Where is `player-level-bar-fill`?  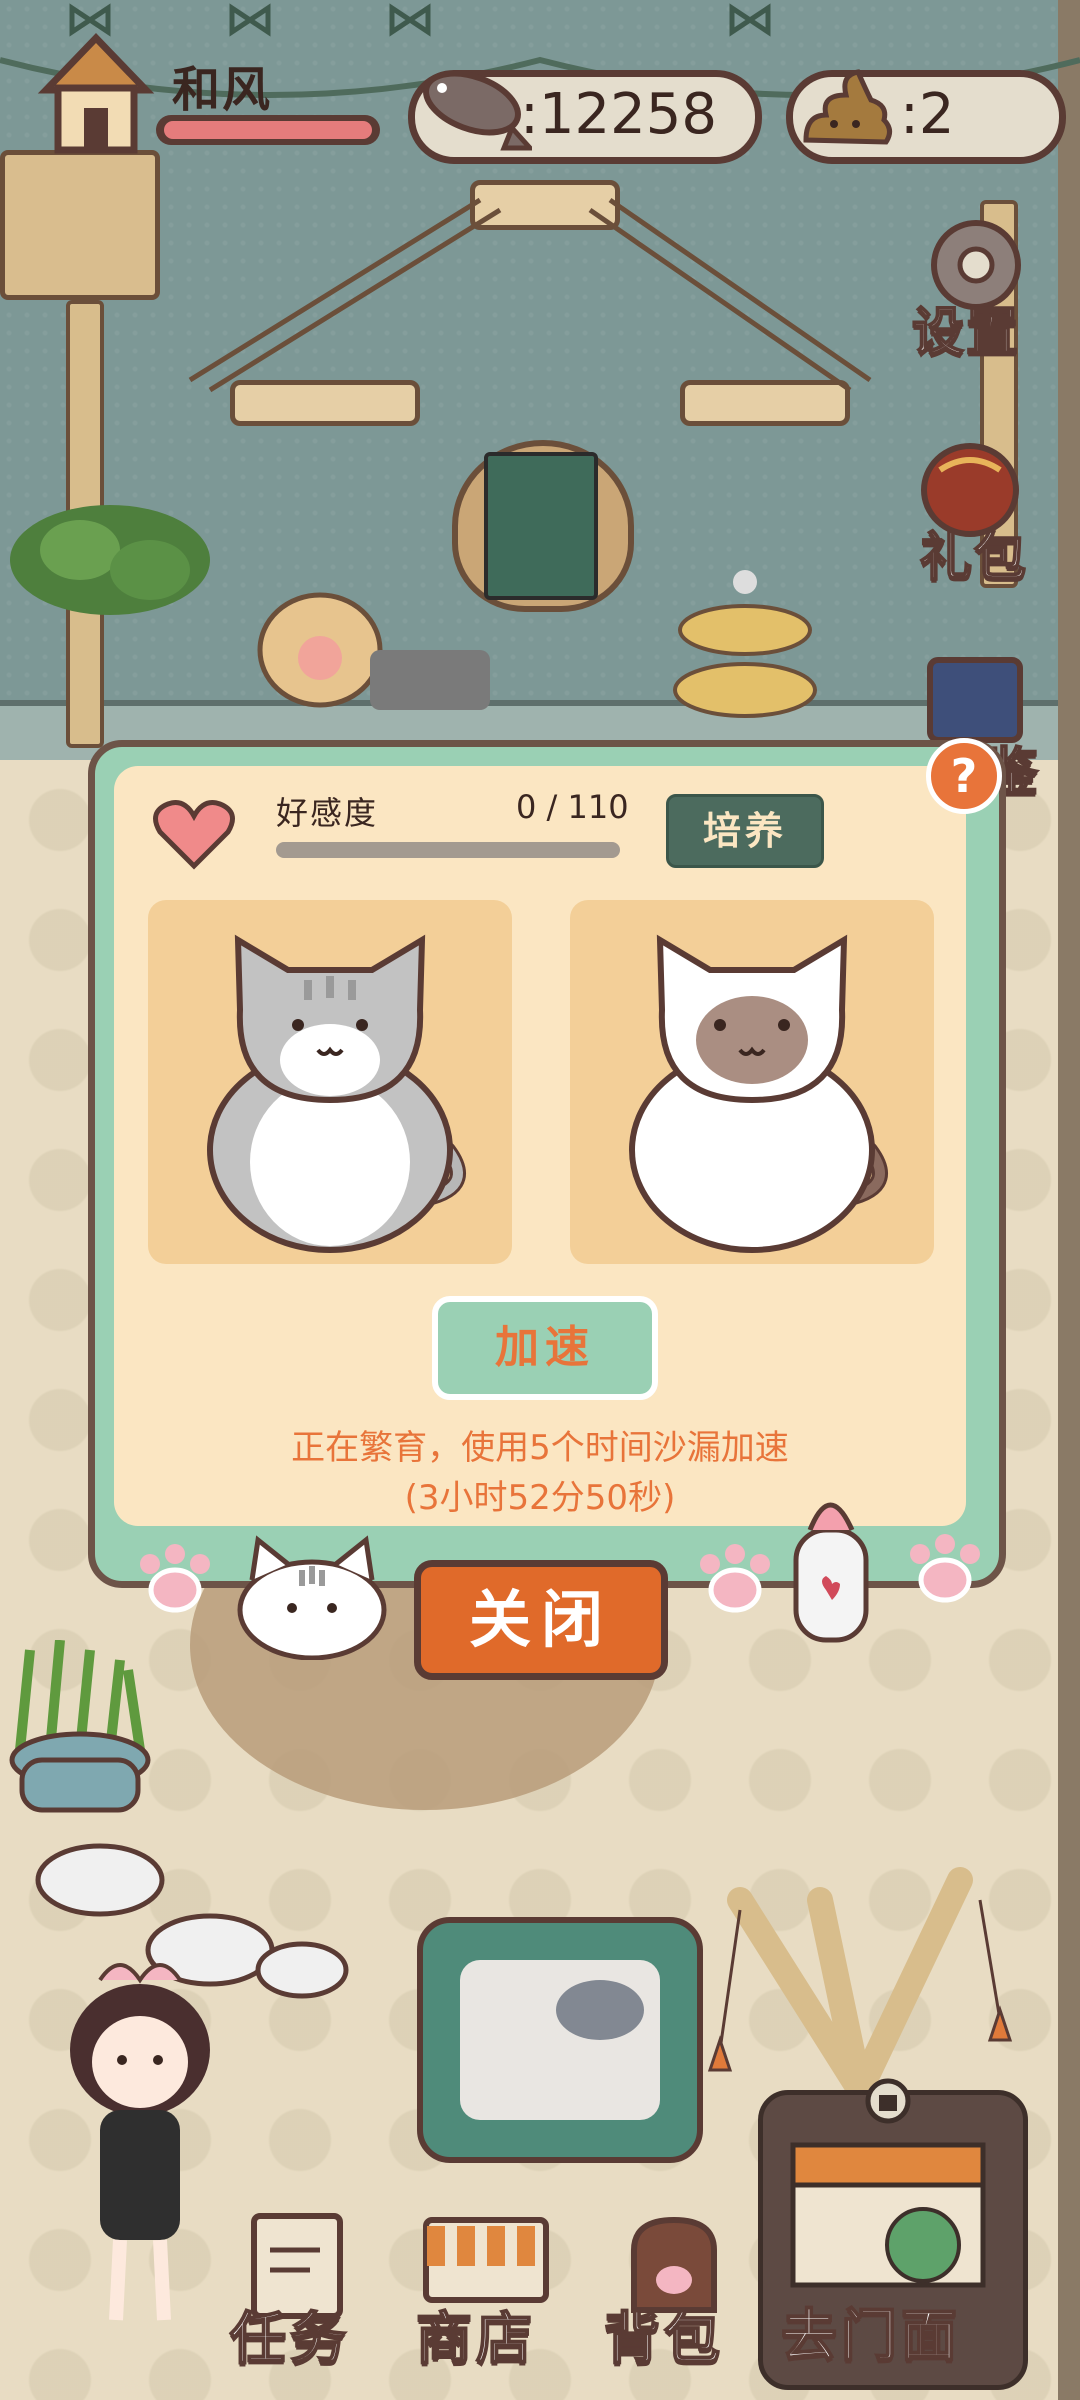 player-level-bar-fill is located at coordinates (268, 130).